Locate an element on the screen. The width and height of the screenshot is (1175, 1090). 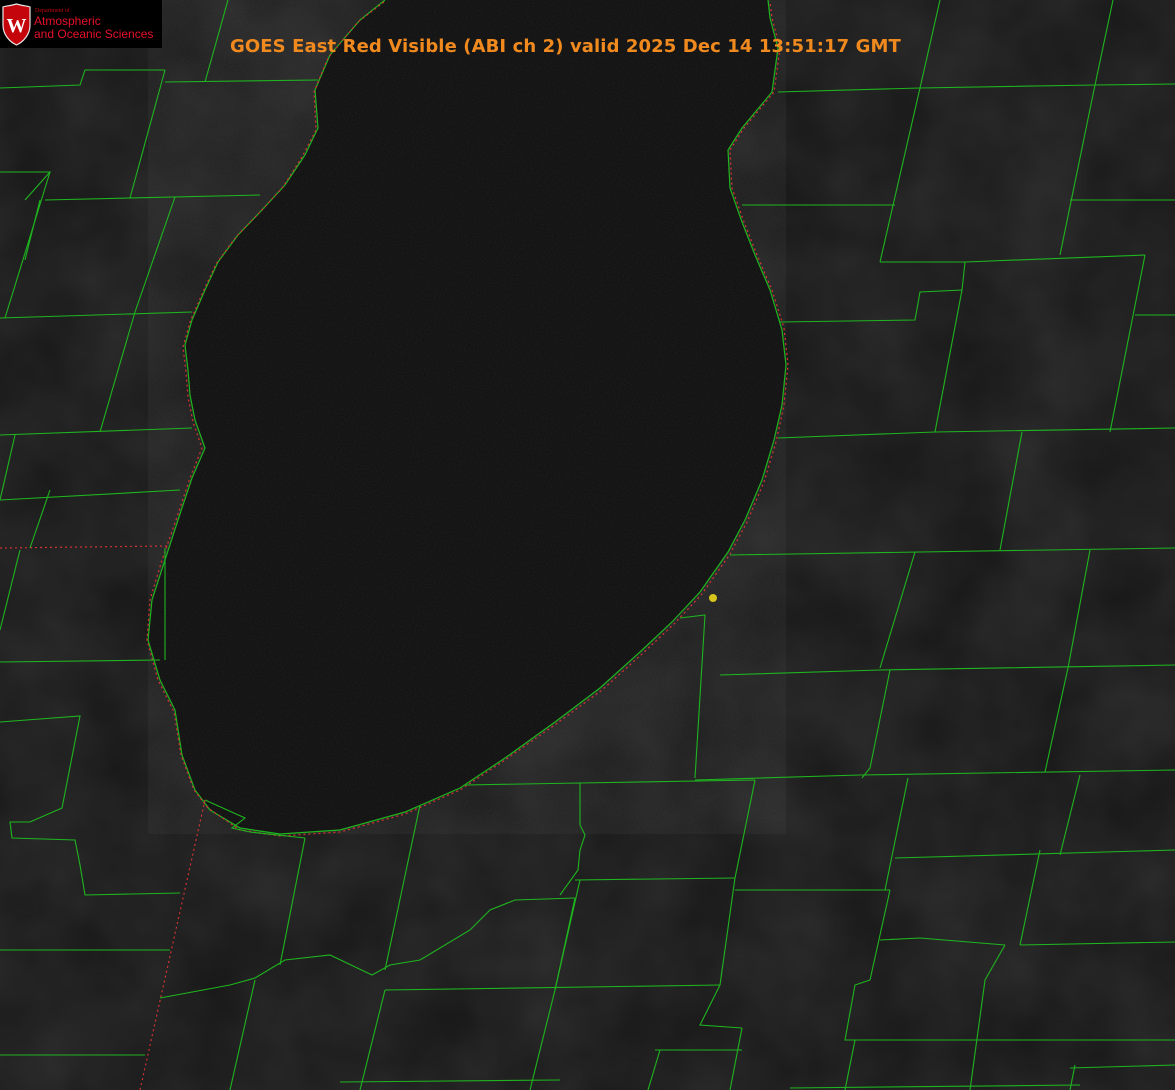
uw-crest-icon: W is located at coordinates (16, 24).